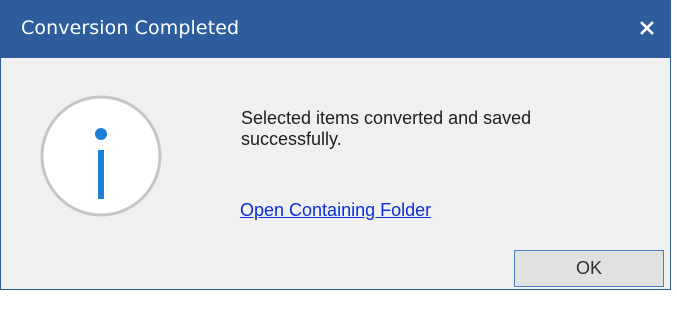 The height and width of the screenshot is (315, 677). I want to click on dialog-title: Conversion Completed, so click(130, 28).